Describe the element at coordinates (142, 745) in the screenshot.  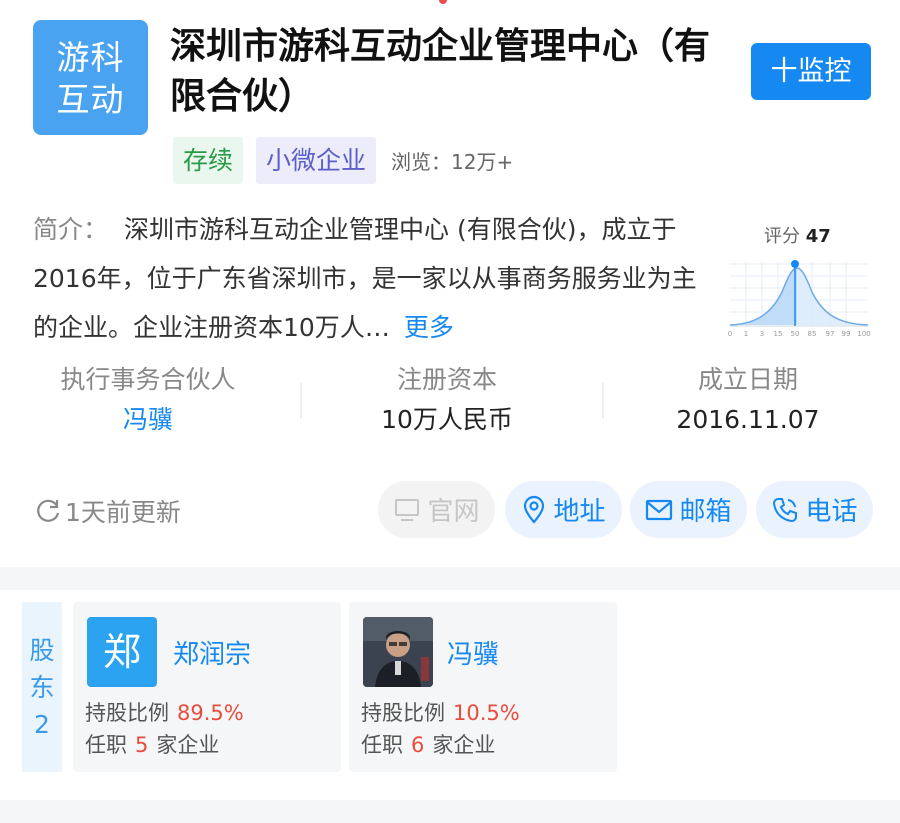
I see `job-number: 5` at that location.